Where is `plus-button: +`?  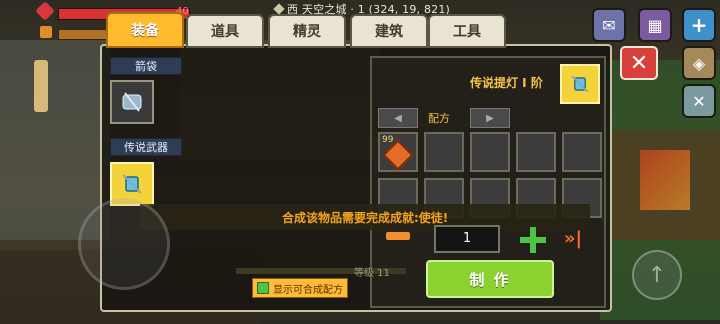 plus-button: + is located at coordinates (699, 25).